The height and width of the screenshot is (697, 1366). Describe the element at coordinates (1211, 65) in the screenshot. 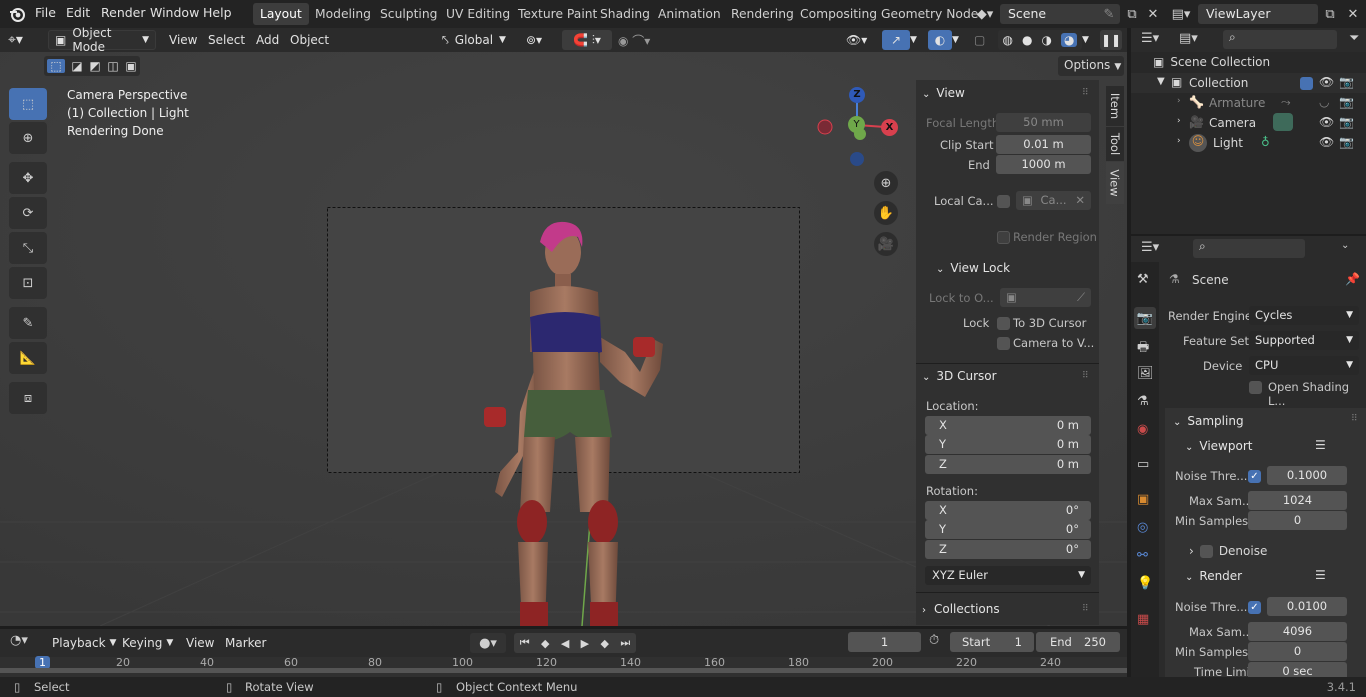

I see `scene-collection-row: ▣ Scene Collection` at that location.